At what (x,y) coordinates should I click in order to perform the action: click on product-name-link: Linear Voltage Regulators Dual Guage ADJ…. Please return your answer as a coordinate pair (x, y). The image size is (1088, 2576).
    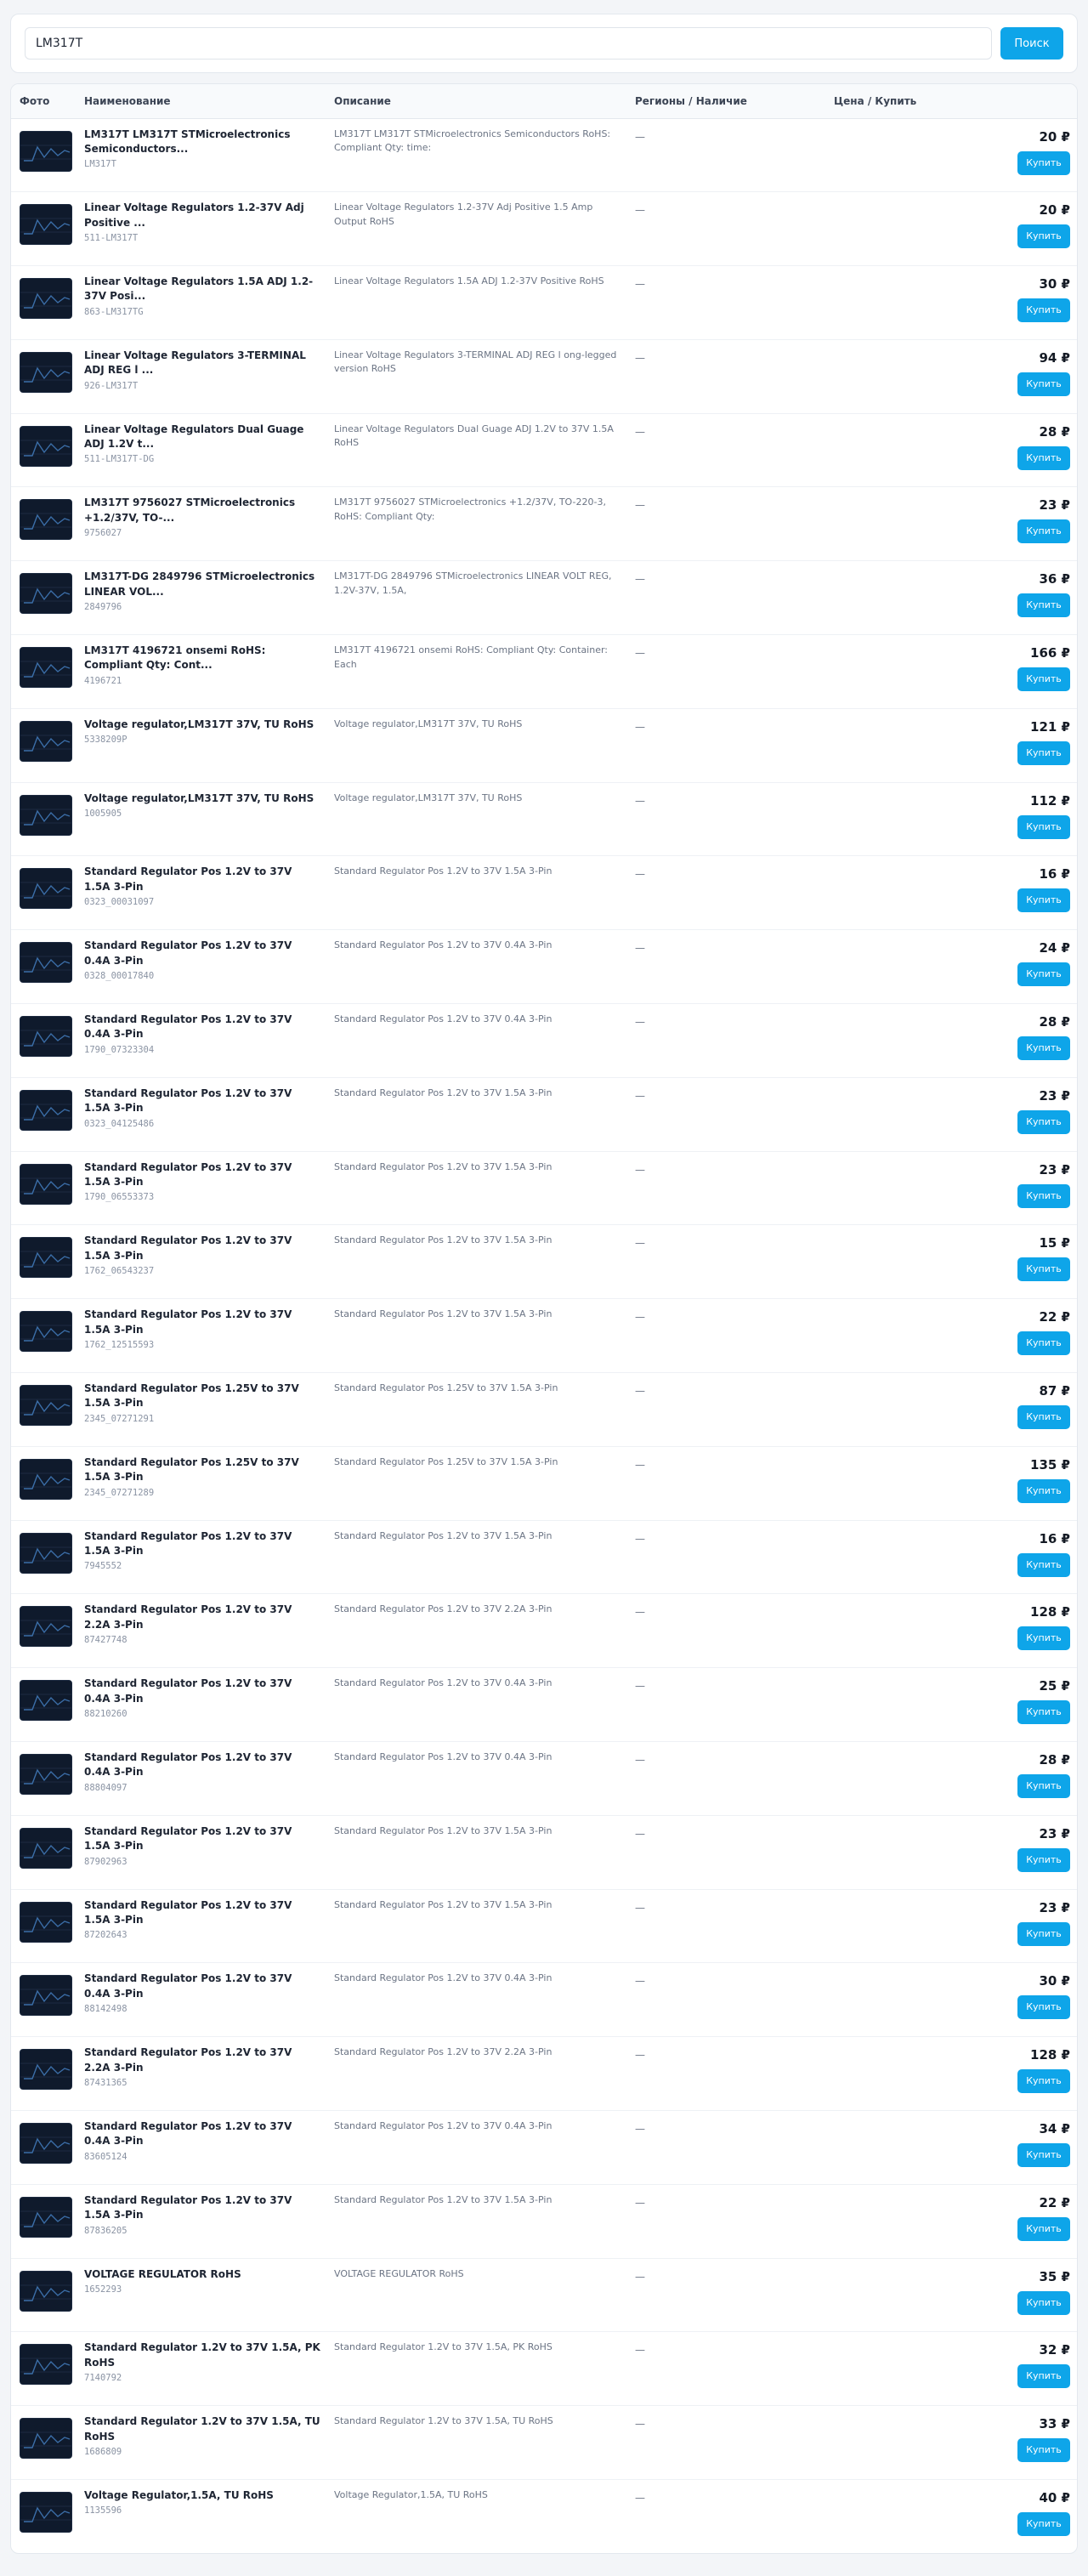
    Looking at the image, I should click on (202, 438).